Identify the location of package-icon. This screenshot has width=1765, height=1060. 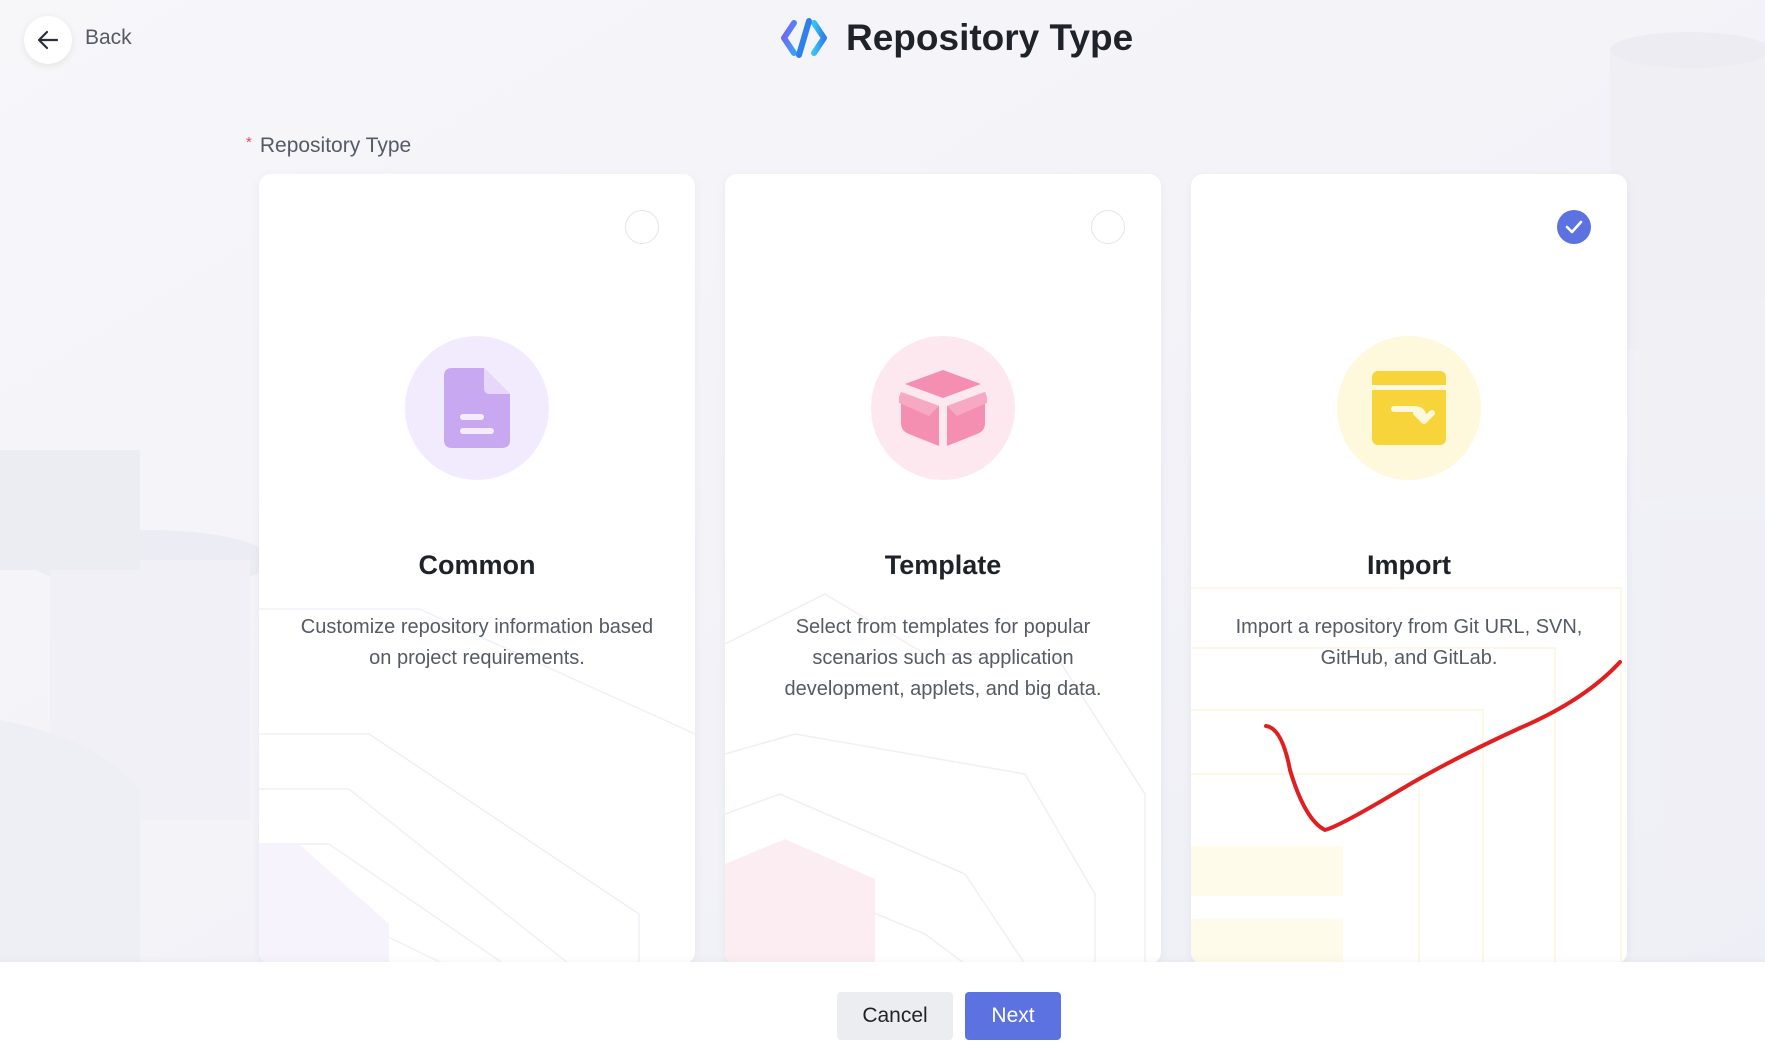
(943, 408).